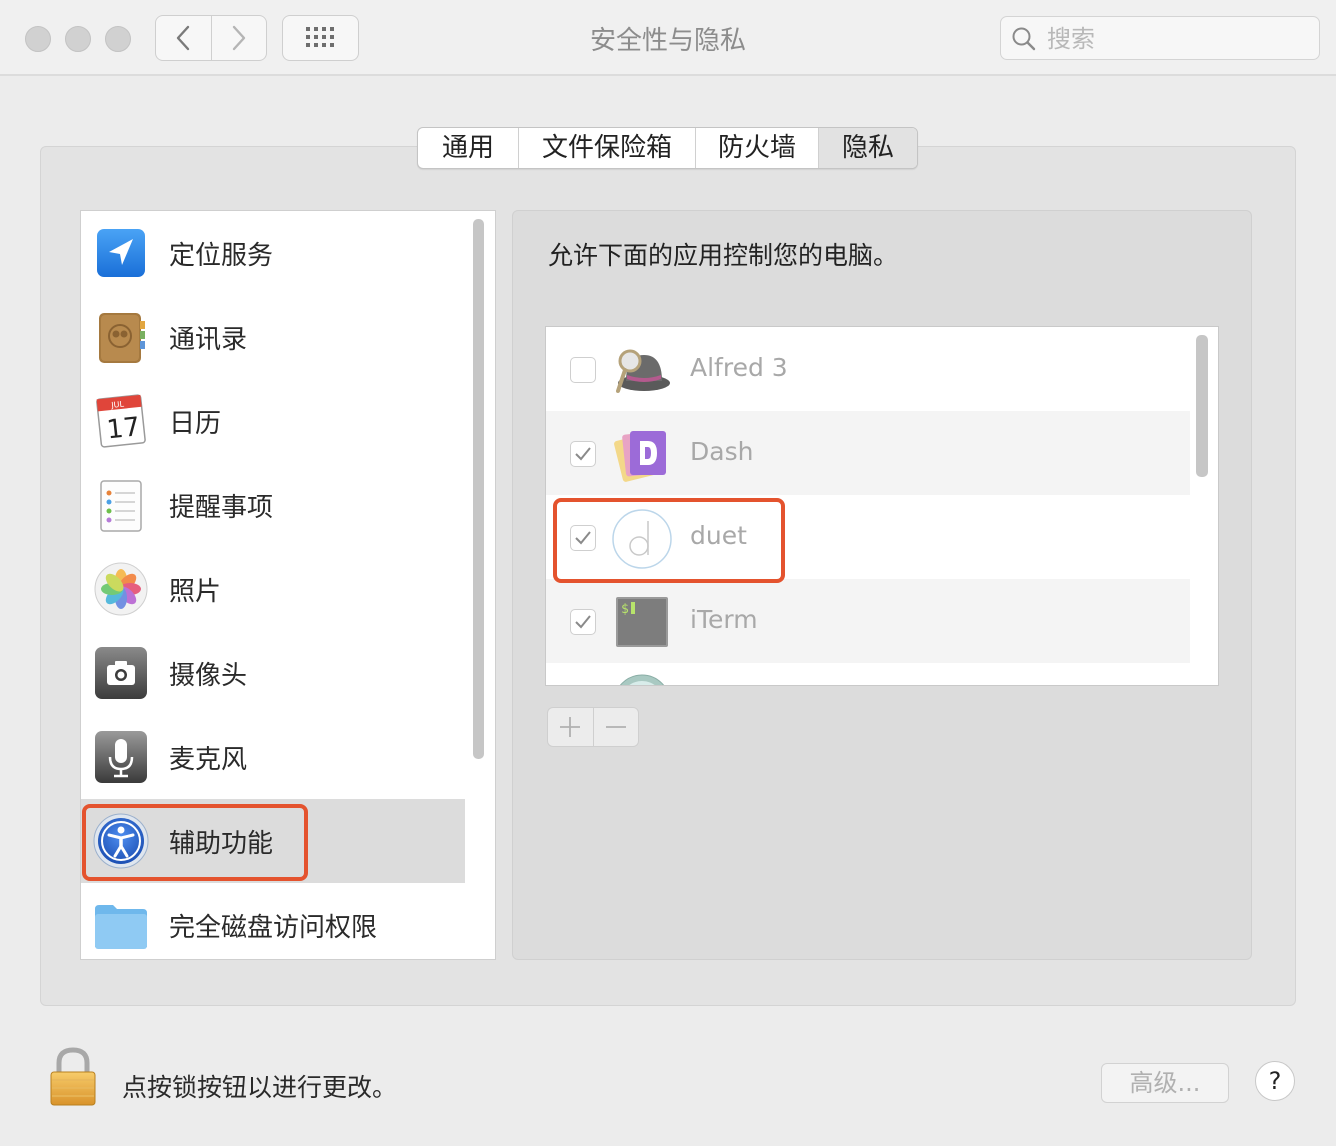  I want to click on show-all-button, so click(320, 38).